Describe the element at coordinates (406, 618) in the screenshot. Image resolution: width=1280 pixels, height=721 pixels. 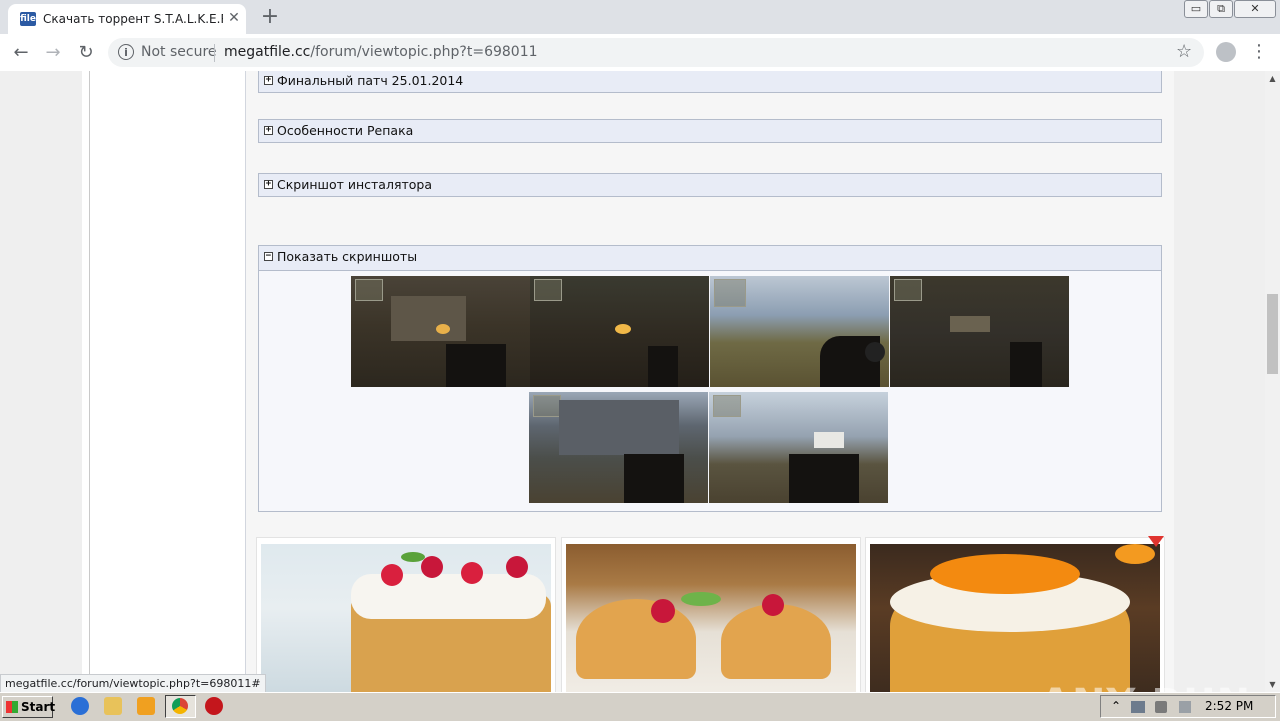
I see `ad-image-raspberry-loaf` at that location.